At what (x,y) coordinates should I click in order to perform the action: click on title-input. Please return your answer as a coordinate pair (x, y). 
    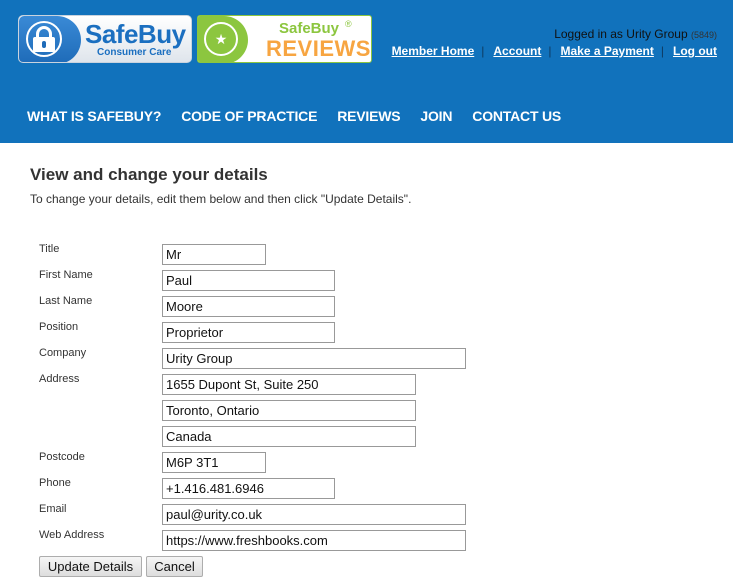
    Looking at the image, I should click on (214, 254).